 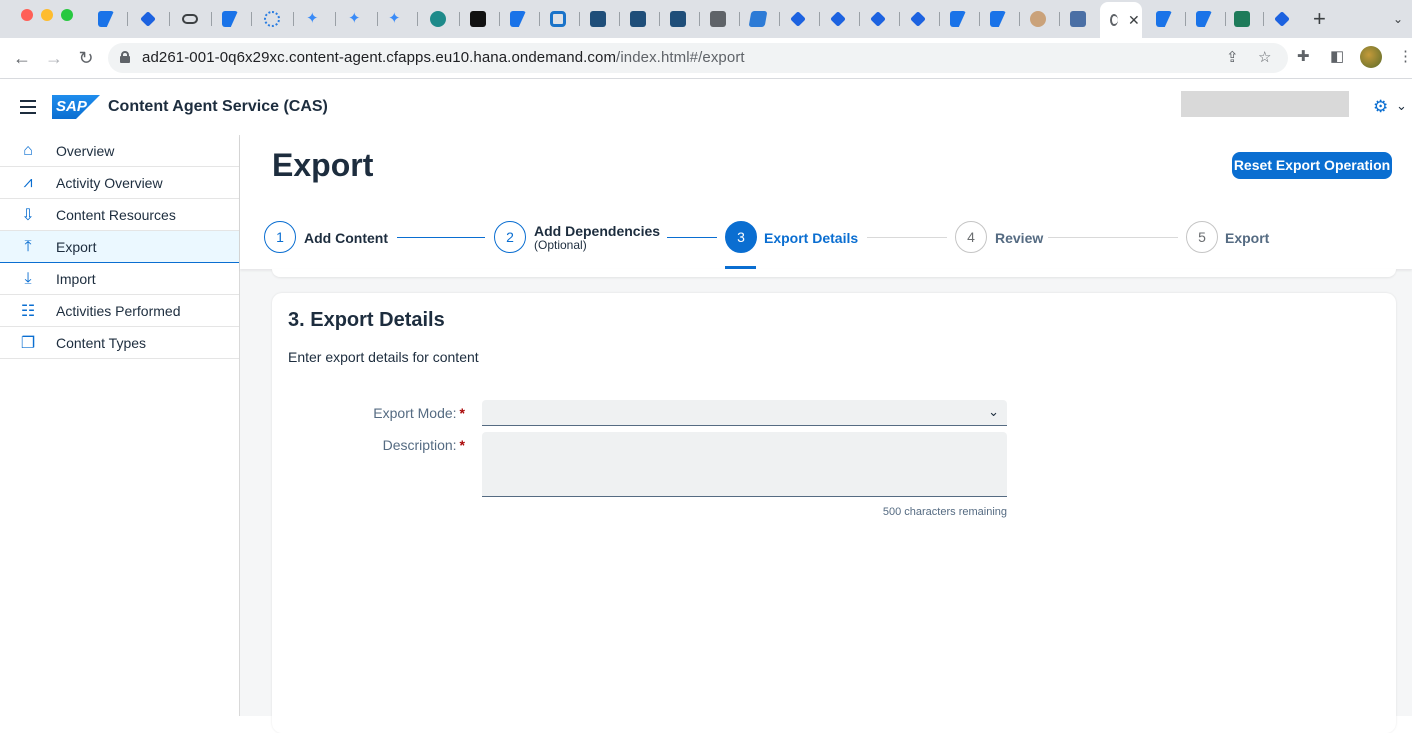 What do you see at coordinates (597, 231) in the screenshot?
I see `wizard-step-label: Add Dependencies` at bounding box center [597, 231].